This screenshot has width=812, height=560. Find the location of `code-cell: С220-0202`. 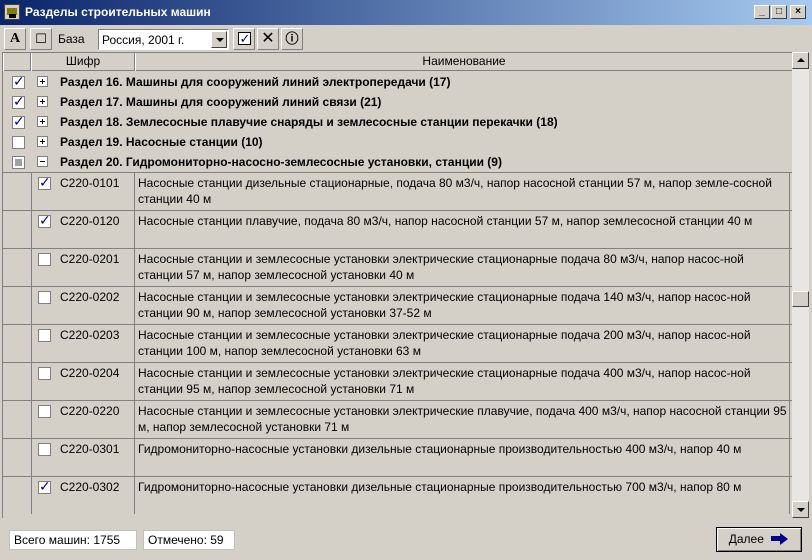

code-cell: С220-0202 is located at coordinates (83, 305).